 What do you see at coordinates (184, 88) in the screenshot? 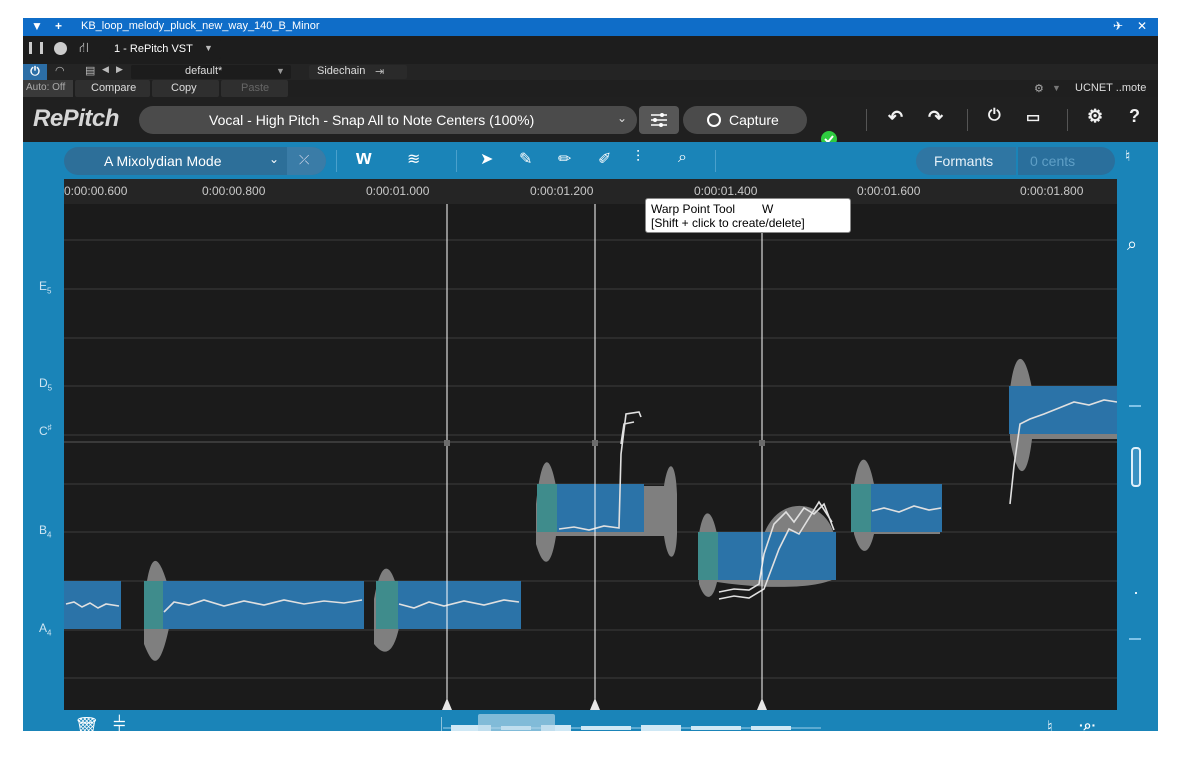
I see `copy-button: Copy` at bounding box center [184, 88].